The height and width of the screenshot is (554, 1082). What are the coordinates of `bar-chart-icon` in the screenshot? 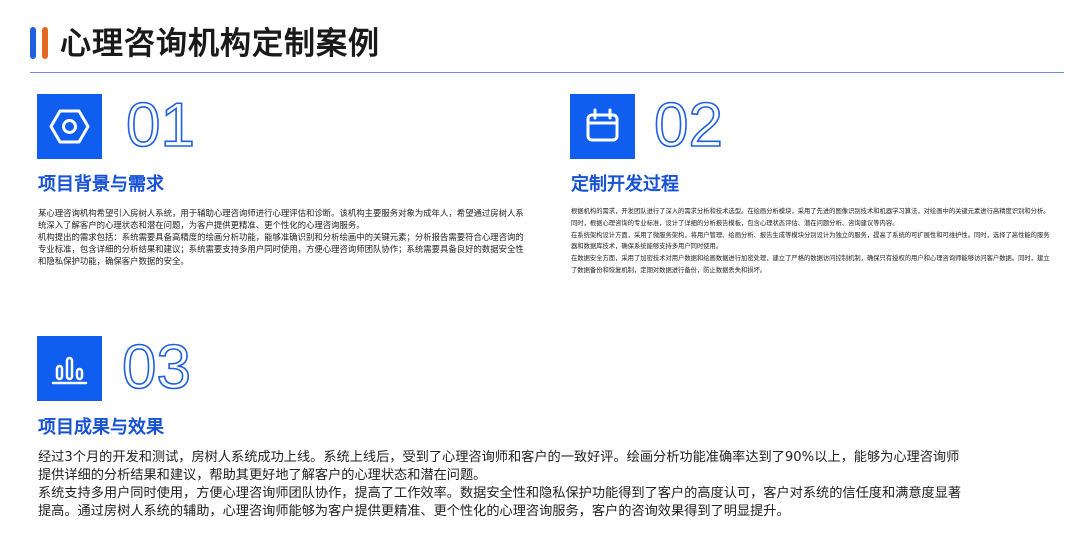 It's located at (69, 370).